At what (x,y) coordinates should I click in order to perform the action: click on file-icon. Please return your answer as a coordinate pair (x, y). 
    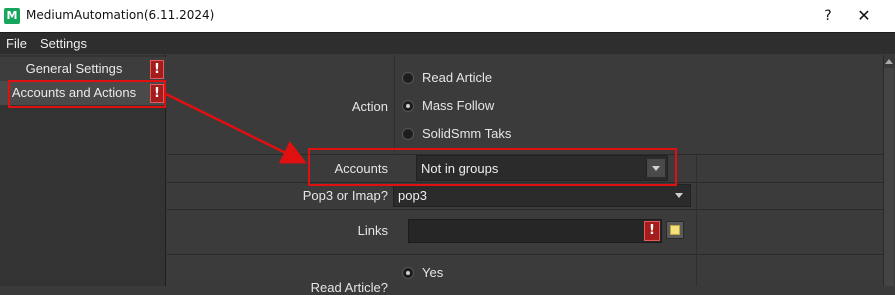
    Looking at the image, I should click on (675, 230).